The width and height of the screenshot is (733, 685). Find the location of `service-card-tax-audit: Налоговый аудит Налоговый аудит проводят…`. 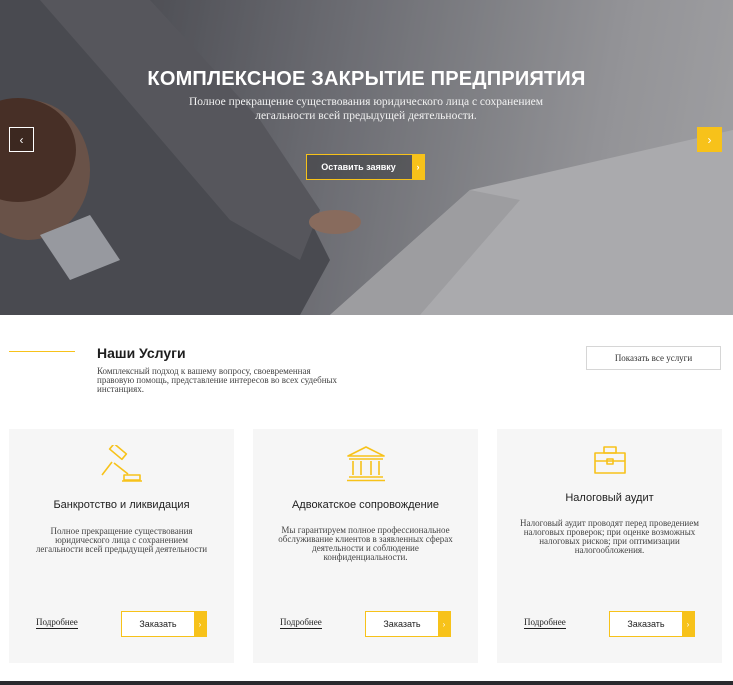

service-card-tax-audit: Налоговый аудит Налоговый аудит проводят… is located at coordinates (609, 546).